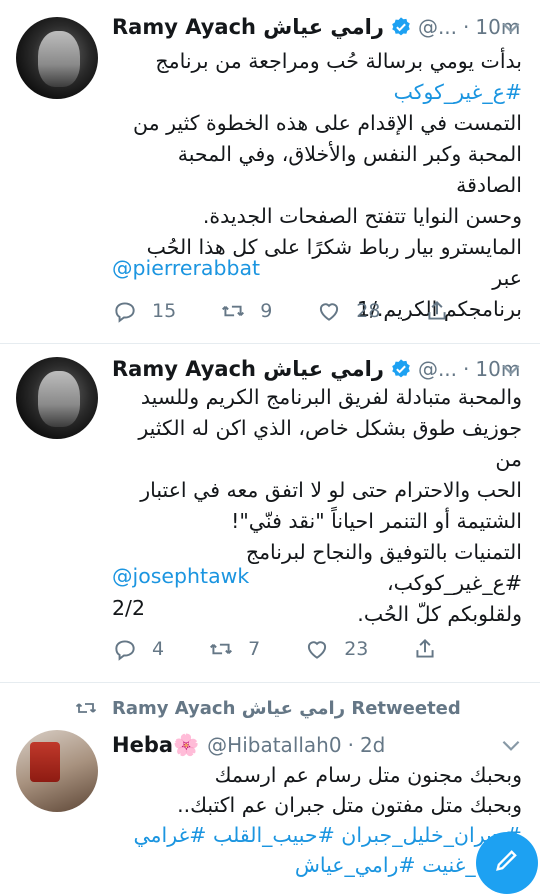 The width and height of the screenshot is (540, 894). What do you see at coordinates (338, 61) in the screenshot?
I see `text-line: بدأت يومي برسالة حُب ومراجعة من برنامج` at bounding box center [338, 61].